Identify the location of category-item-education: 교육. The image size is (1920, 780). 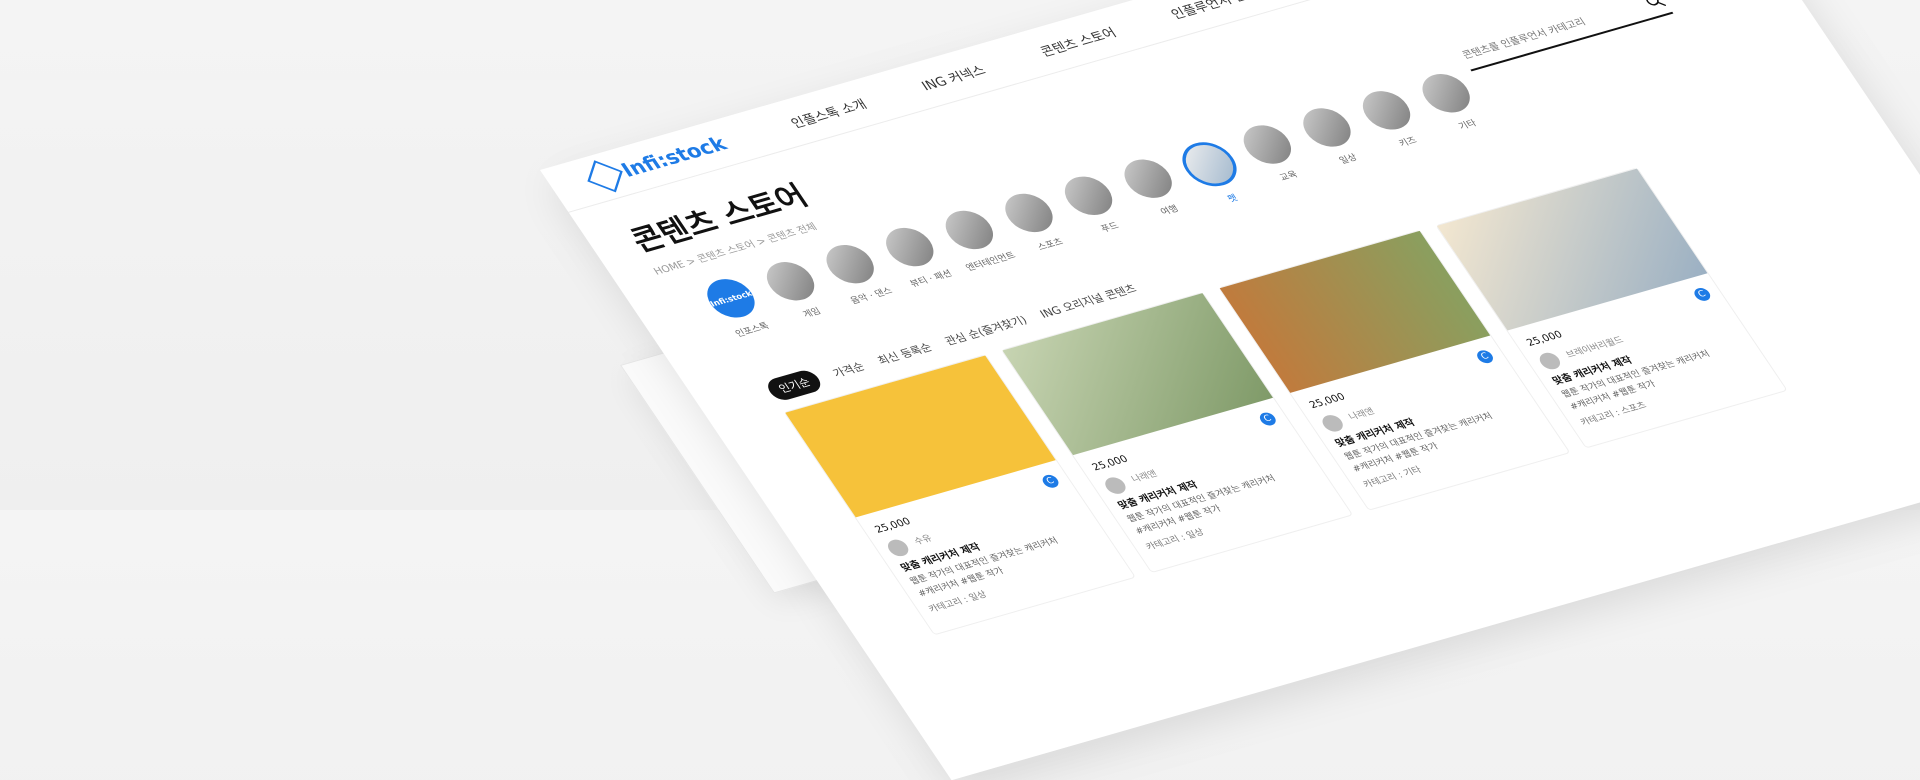
(1275, 156).